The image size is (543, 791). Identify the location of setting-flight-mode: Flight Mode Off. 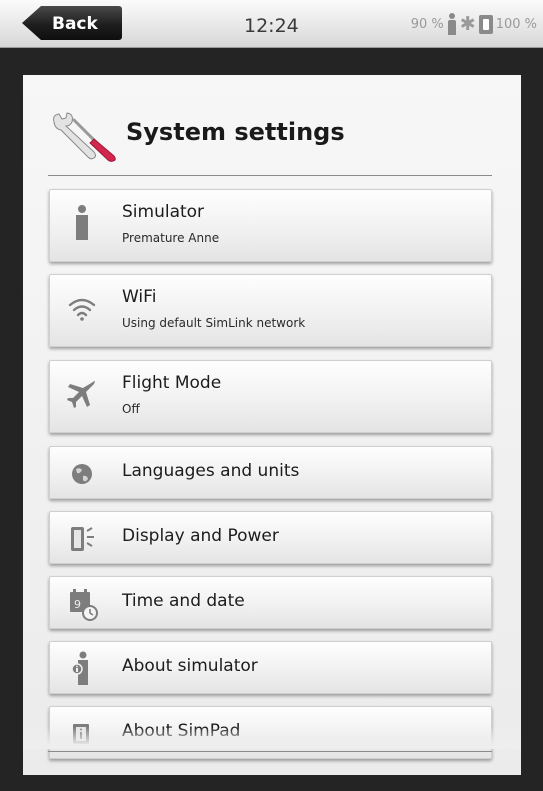
(270, 396).